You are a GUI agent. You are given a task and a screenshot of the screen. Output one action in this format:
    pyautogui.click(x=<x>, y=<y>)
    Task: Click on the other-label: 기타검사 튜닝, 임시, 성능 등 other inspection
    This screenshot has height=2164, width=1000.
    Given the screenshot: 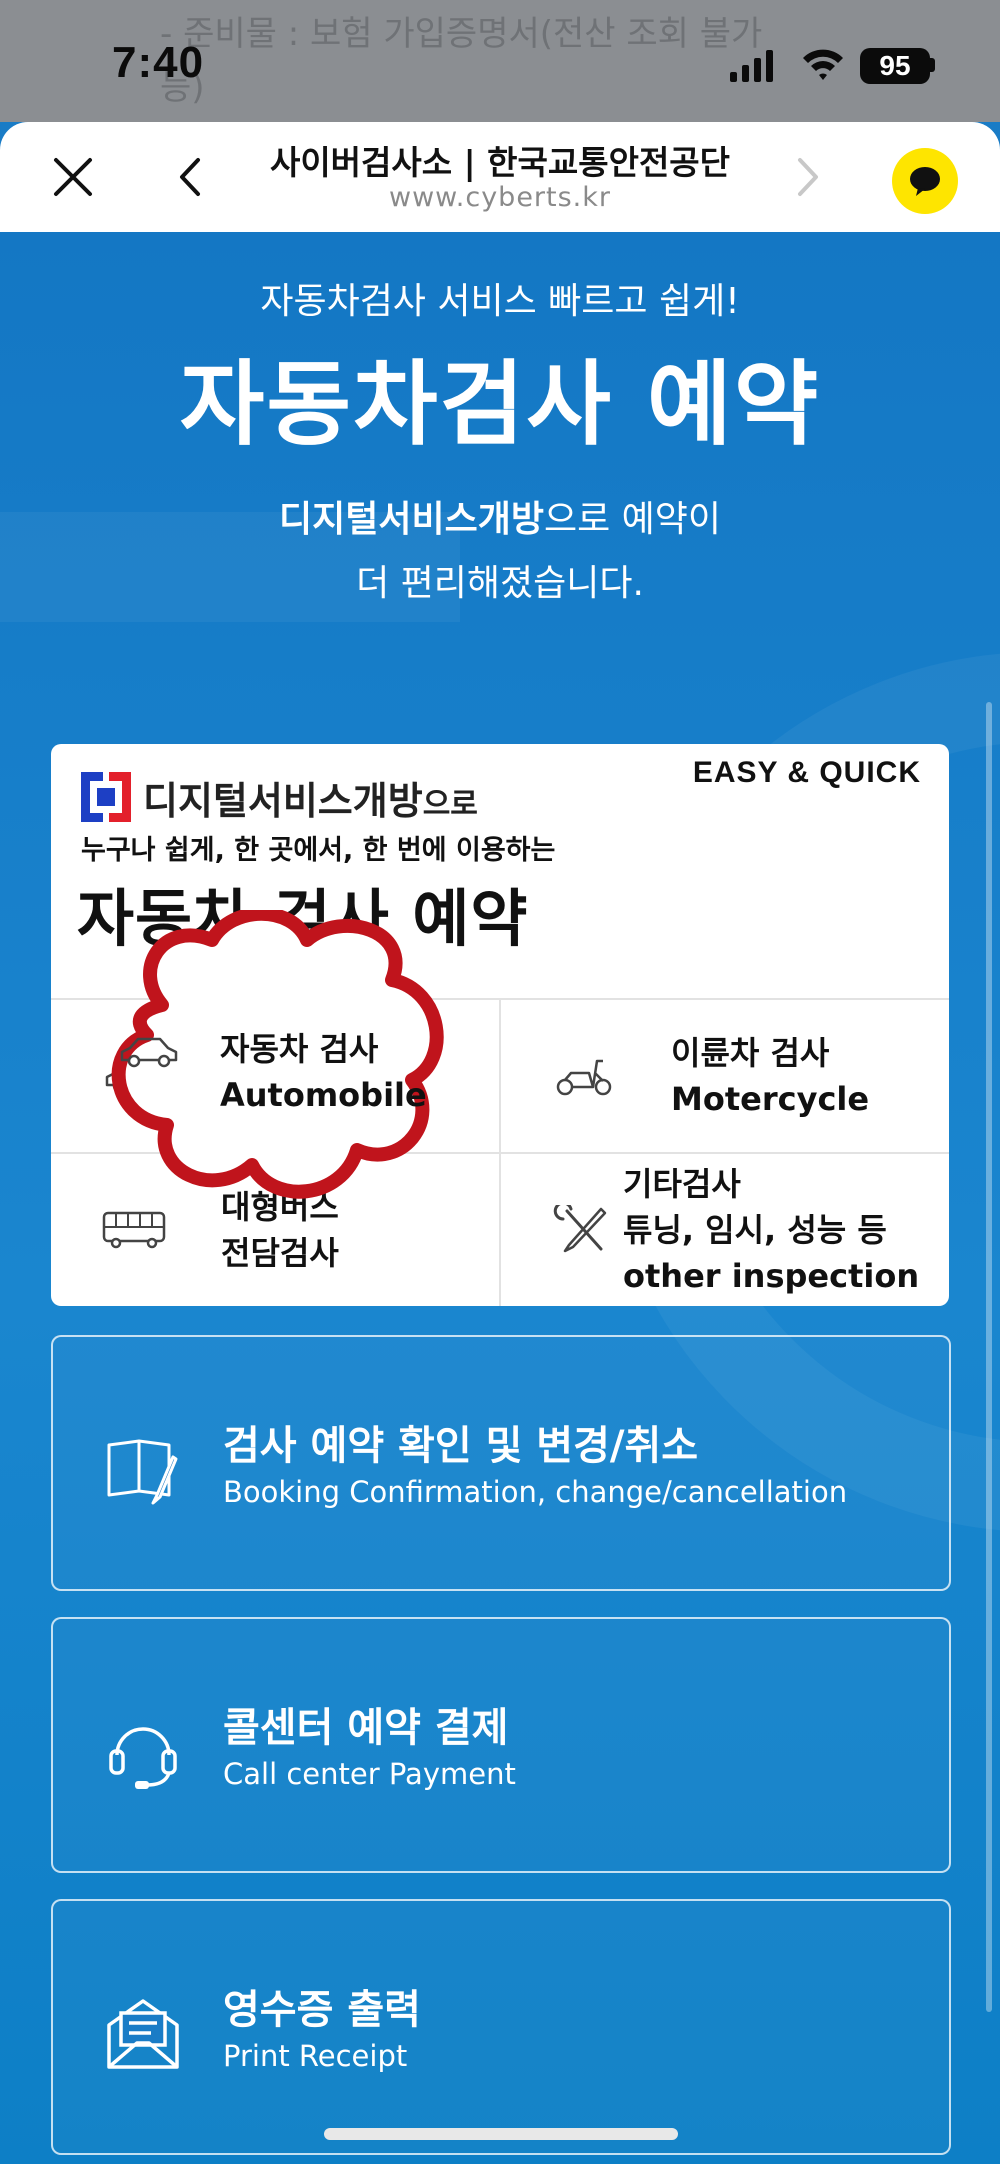 What is the action you would take?
    pyautogui.click(x=771, y=1230)
    